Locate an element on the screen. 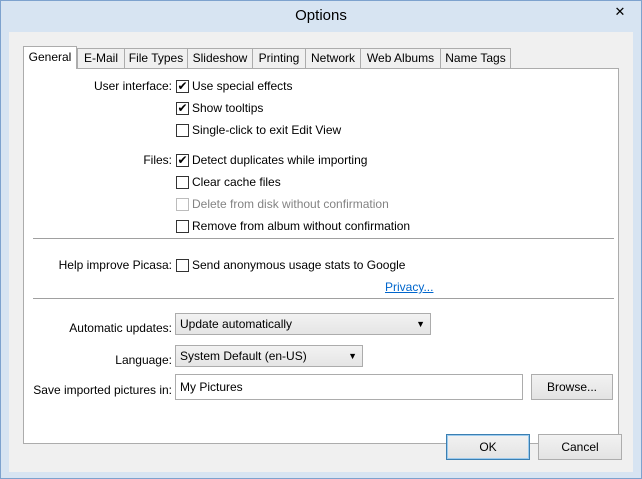 The width and height of the screenshot is (642, 479). tab-slideshow: Slideshow is located at coordinates (220, 58).